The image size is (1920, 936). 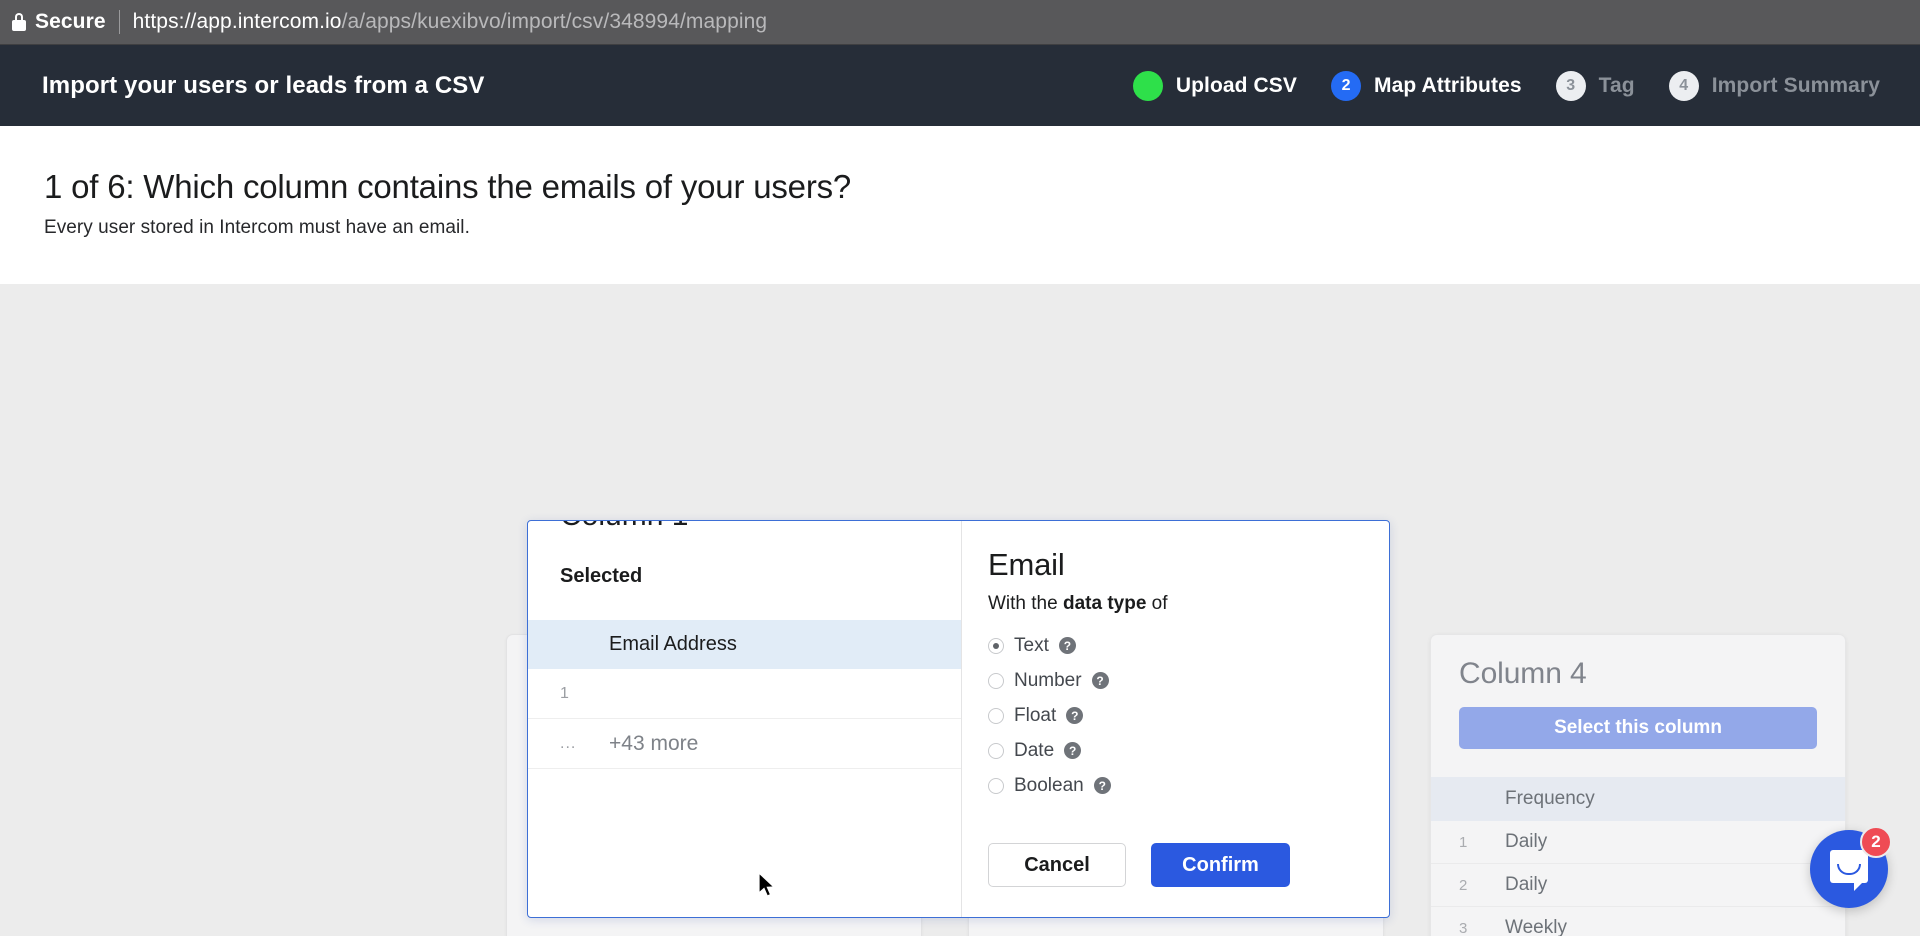 What do you see at coordinates (1795, 85) in the screenshot?
I see `step-4-label: Import Summary` at bounding box center [1795, 85].